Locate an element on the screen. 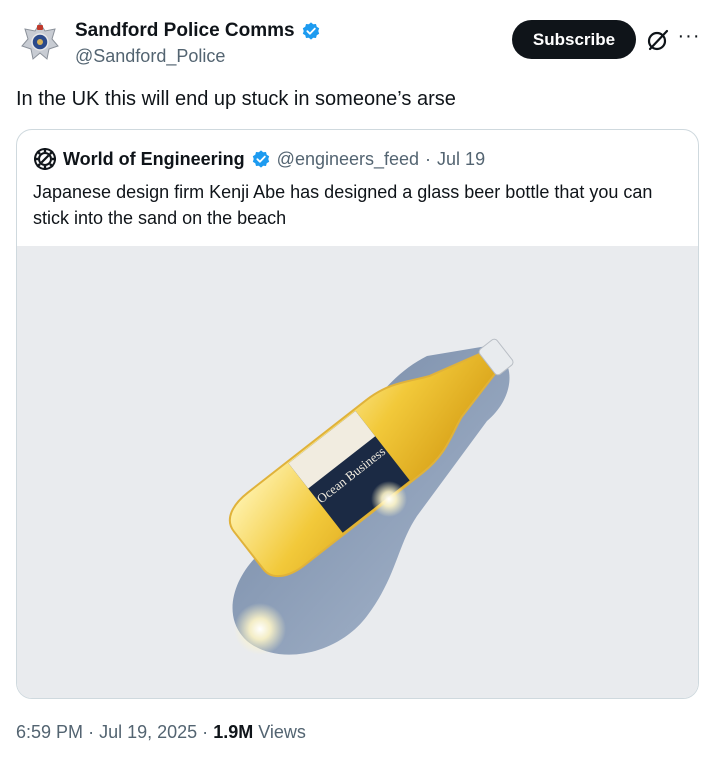  tweet-metadata: 6:59 PM · Jul 19, 2025 · 1.9M Views is located at coordinates (161, 732).